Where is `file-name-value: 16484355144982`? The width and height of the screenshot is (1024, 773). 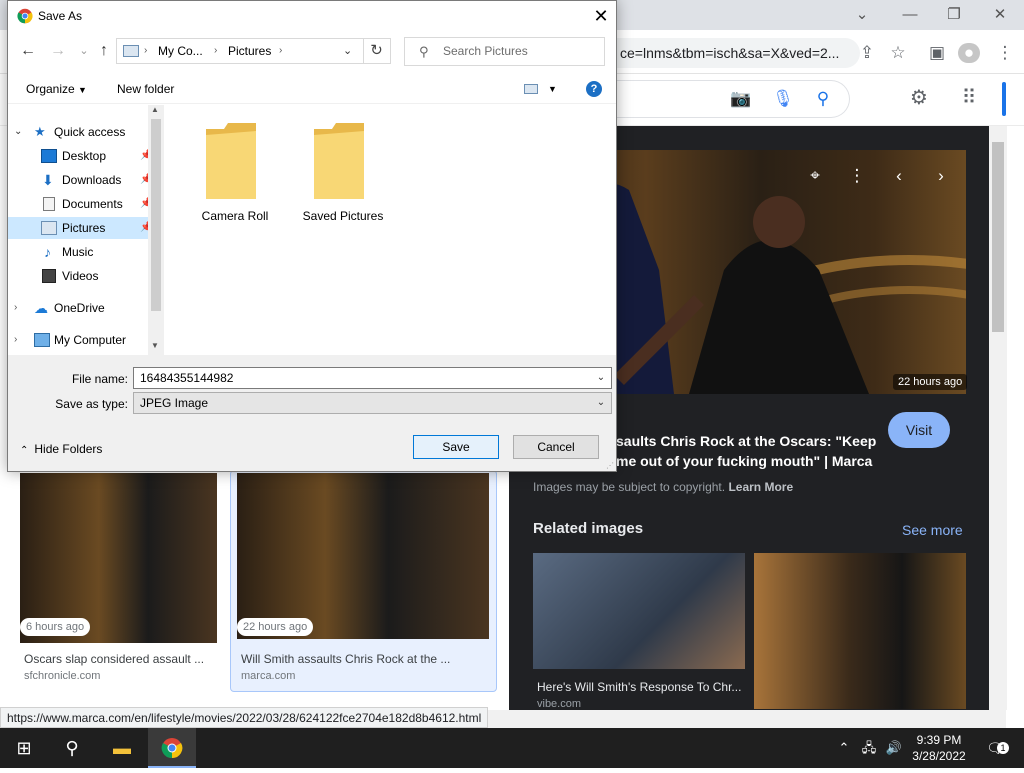
file-name-value: 16484355144982 is located at coordinates (187, 378).